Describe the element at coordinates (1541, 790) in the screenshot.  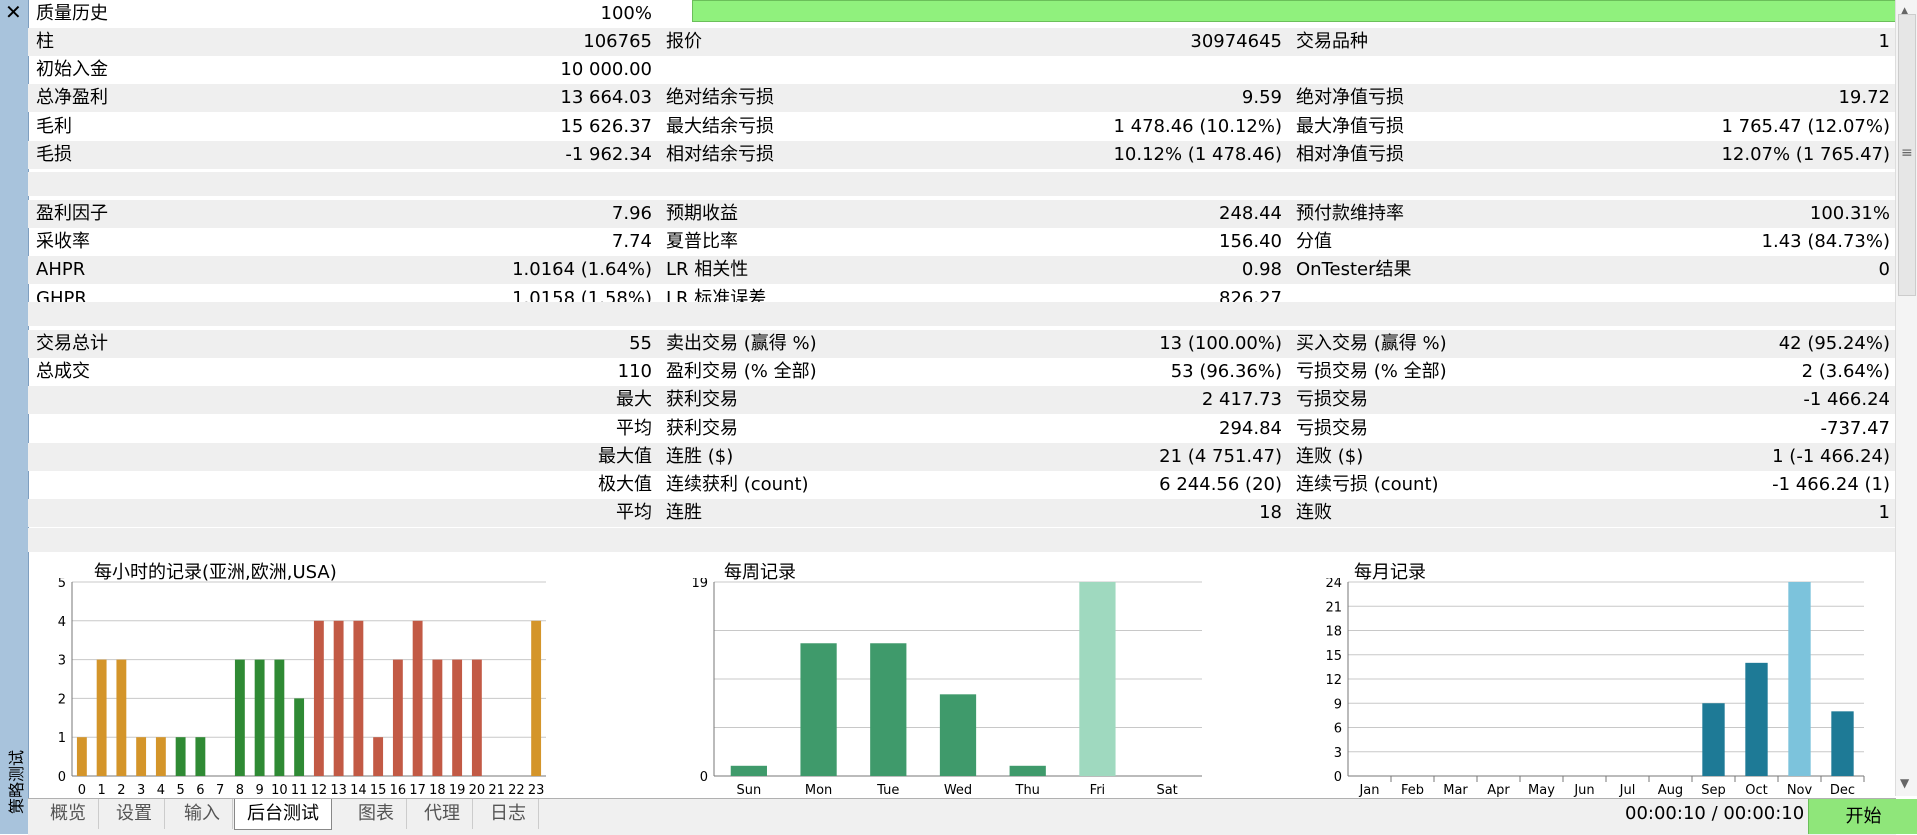
I see `x-tick-label: May` at that location.